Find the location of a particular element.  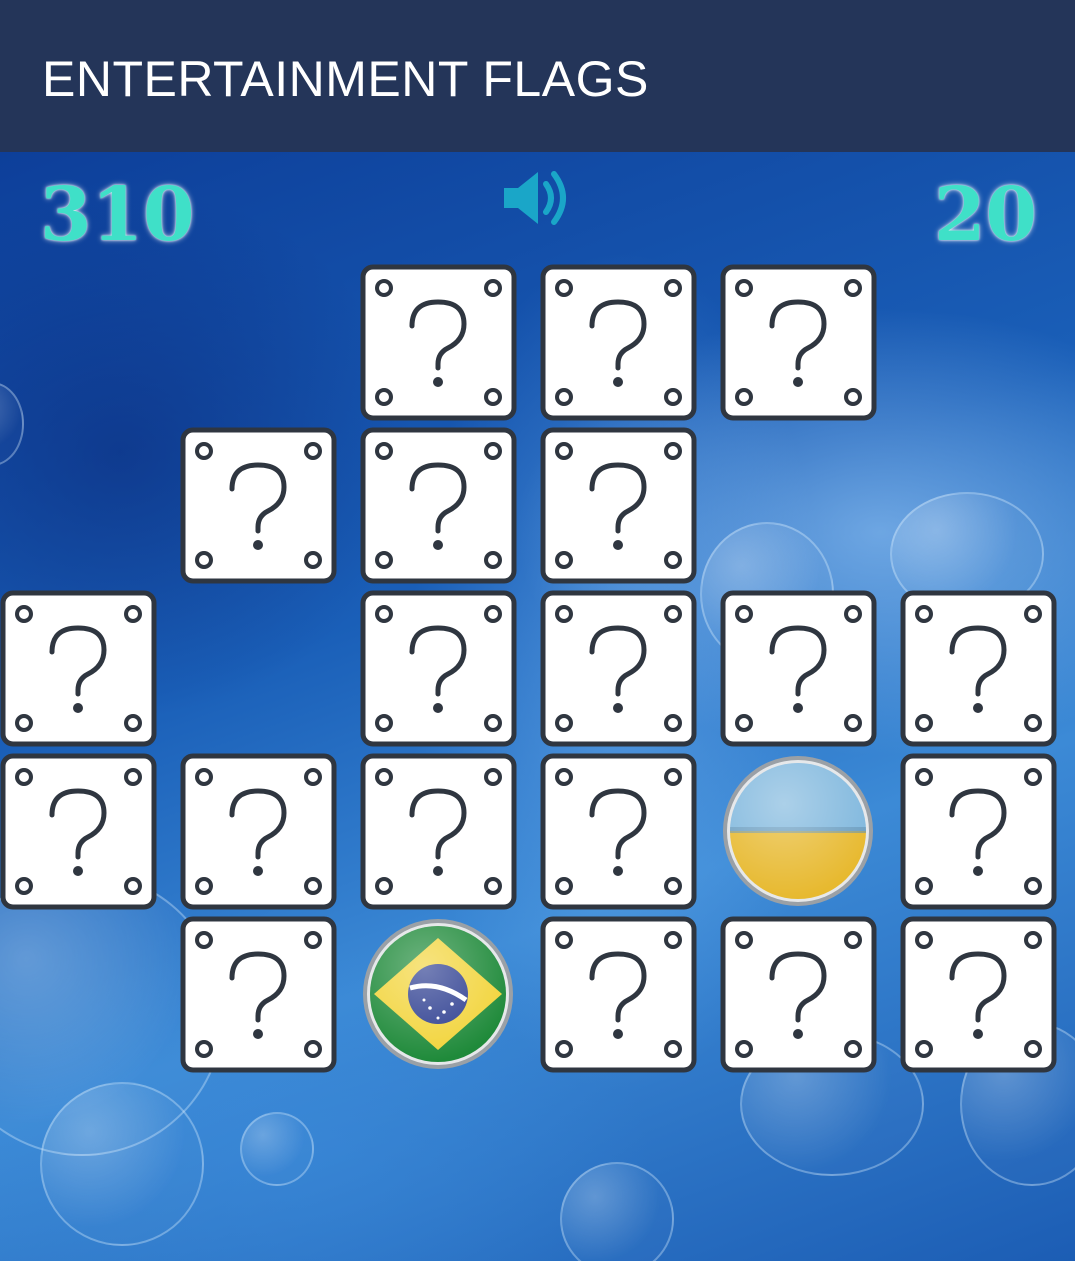

moves-counter: 20 is located at coordinates (985, 215).